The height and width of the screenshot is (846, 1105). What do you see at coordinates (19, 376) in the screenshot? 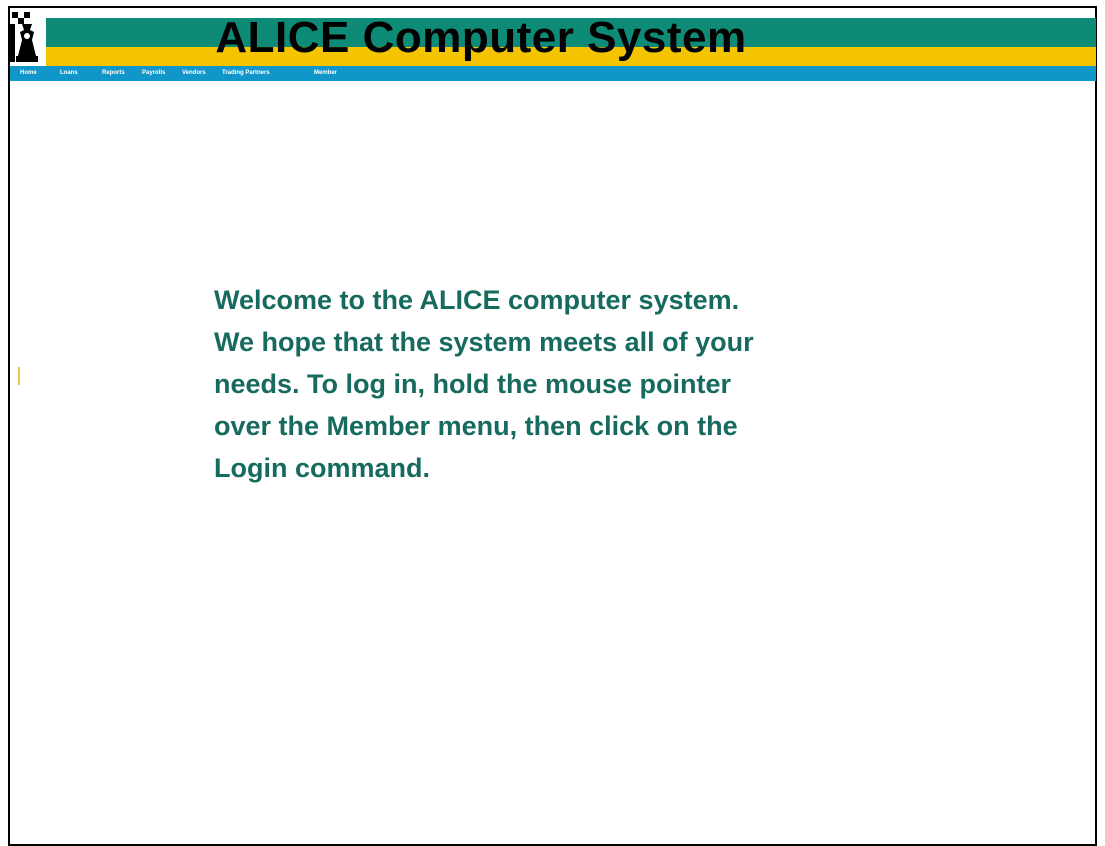
I see `edge-mark` at bounding box center [19, 376].